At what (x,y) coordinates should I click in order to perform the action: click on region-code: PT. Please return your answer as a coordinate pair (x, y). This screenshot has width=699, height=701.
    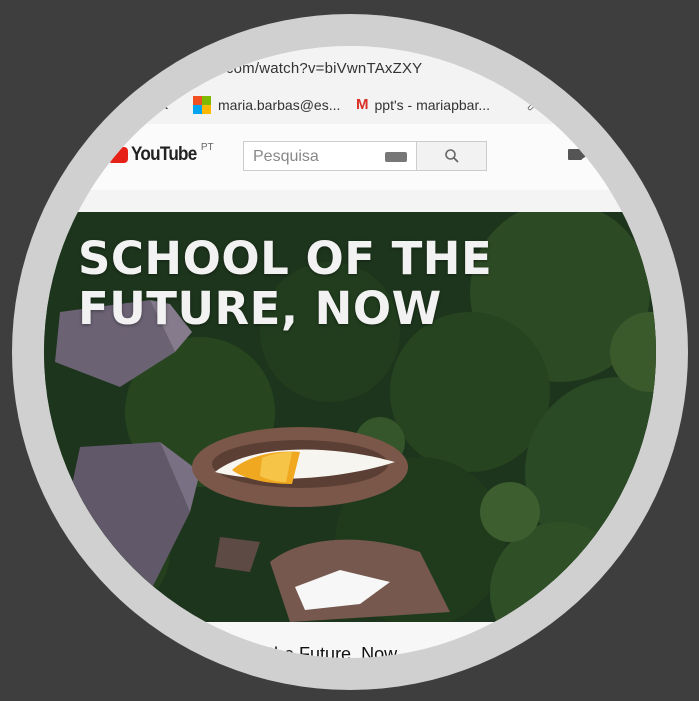
    Looking at the image, I should click on (207, 147).